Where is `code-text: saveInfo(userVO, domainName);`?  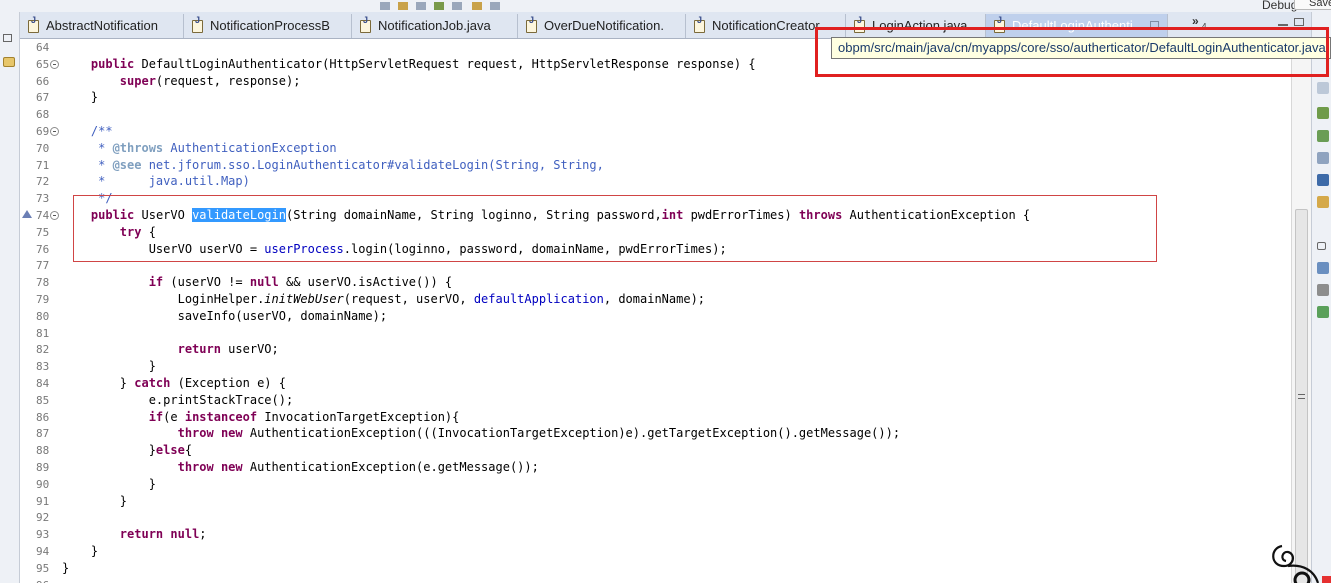
code-text: saveInfo(userVO, domainName); is located at coordinates (225, 315).